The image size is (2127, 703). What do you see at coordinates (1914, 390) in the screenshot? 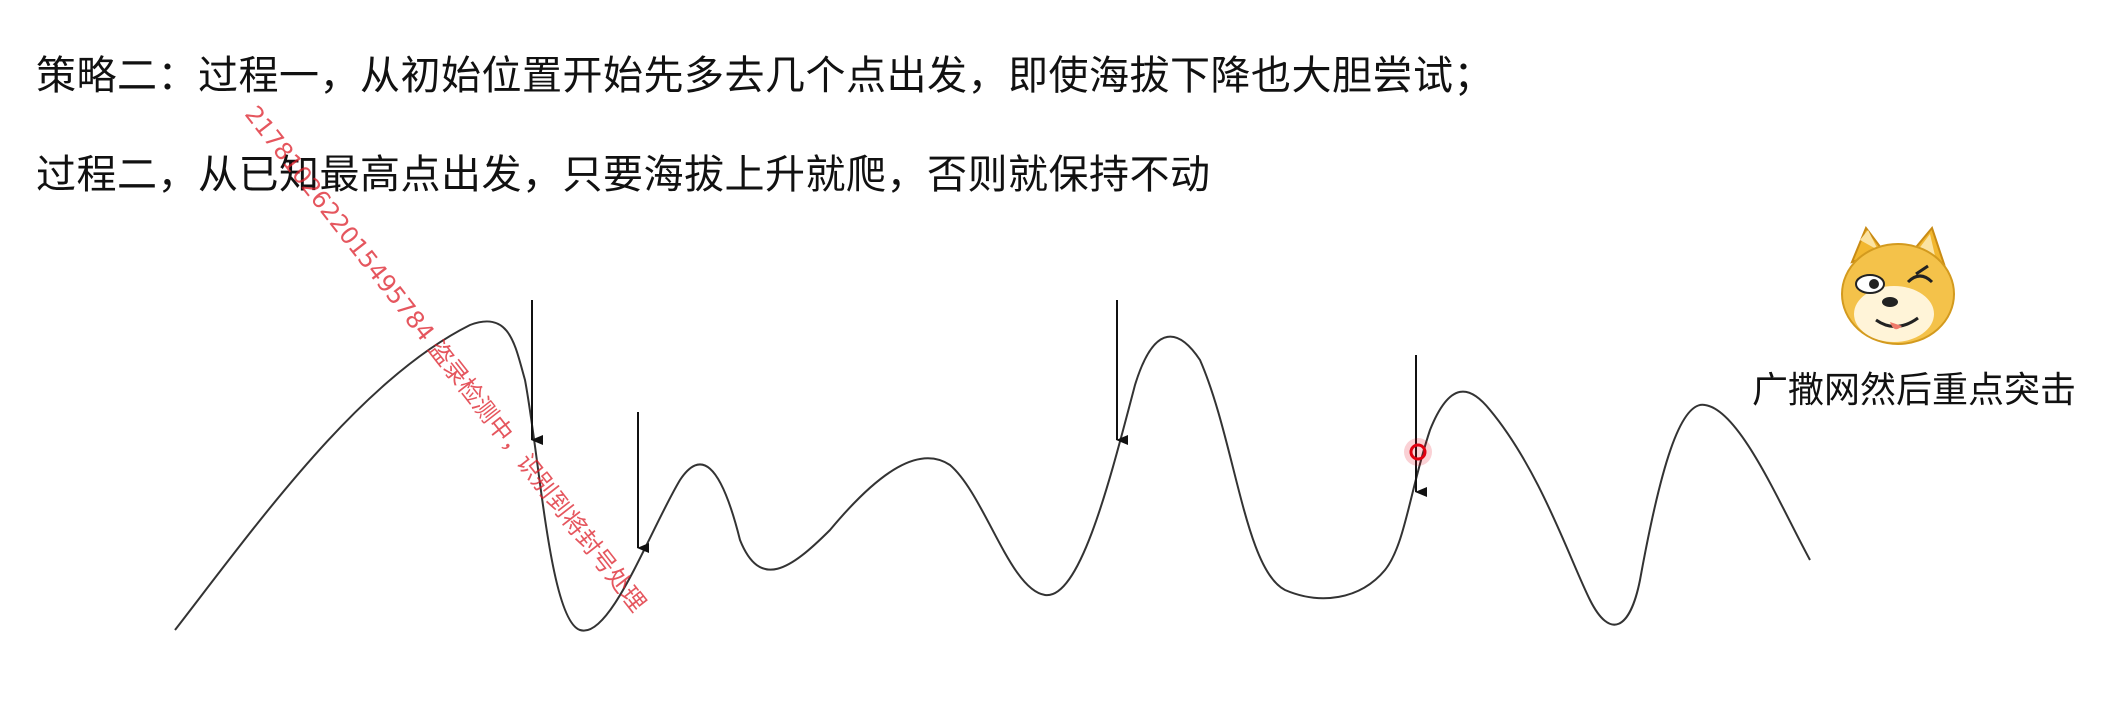
I see `caption-text: 广撒网然后重点突击` at bounding box center [1914, 390].